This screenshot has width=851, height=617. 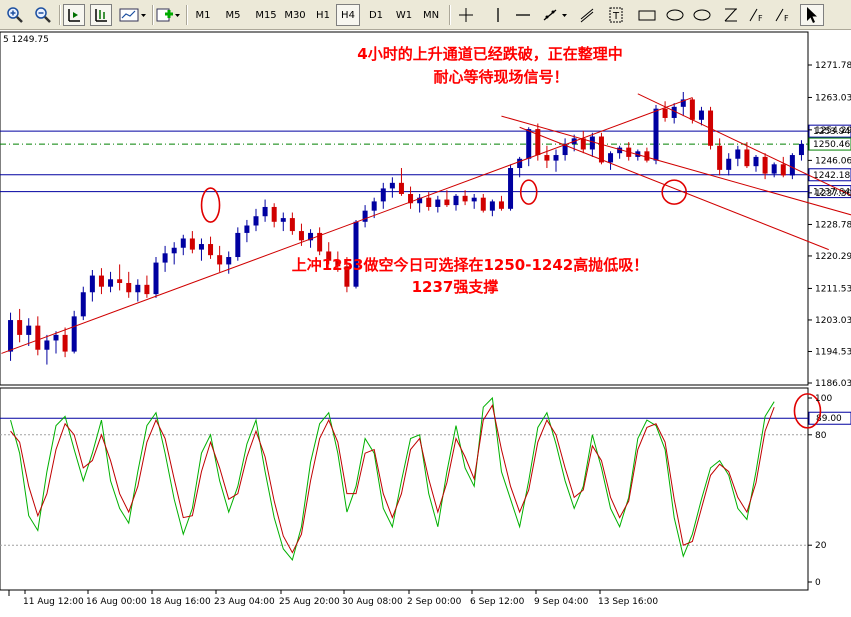 What do you see at coordinates (43, 15) in the screenshot?
I see `zoom-out-icon` at bounding box center [43, 15].